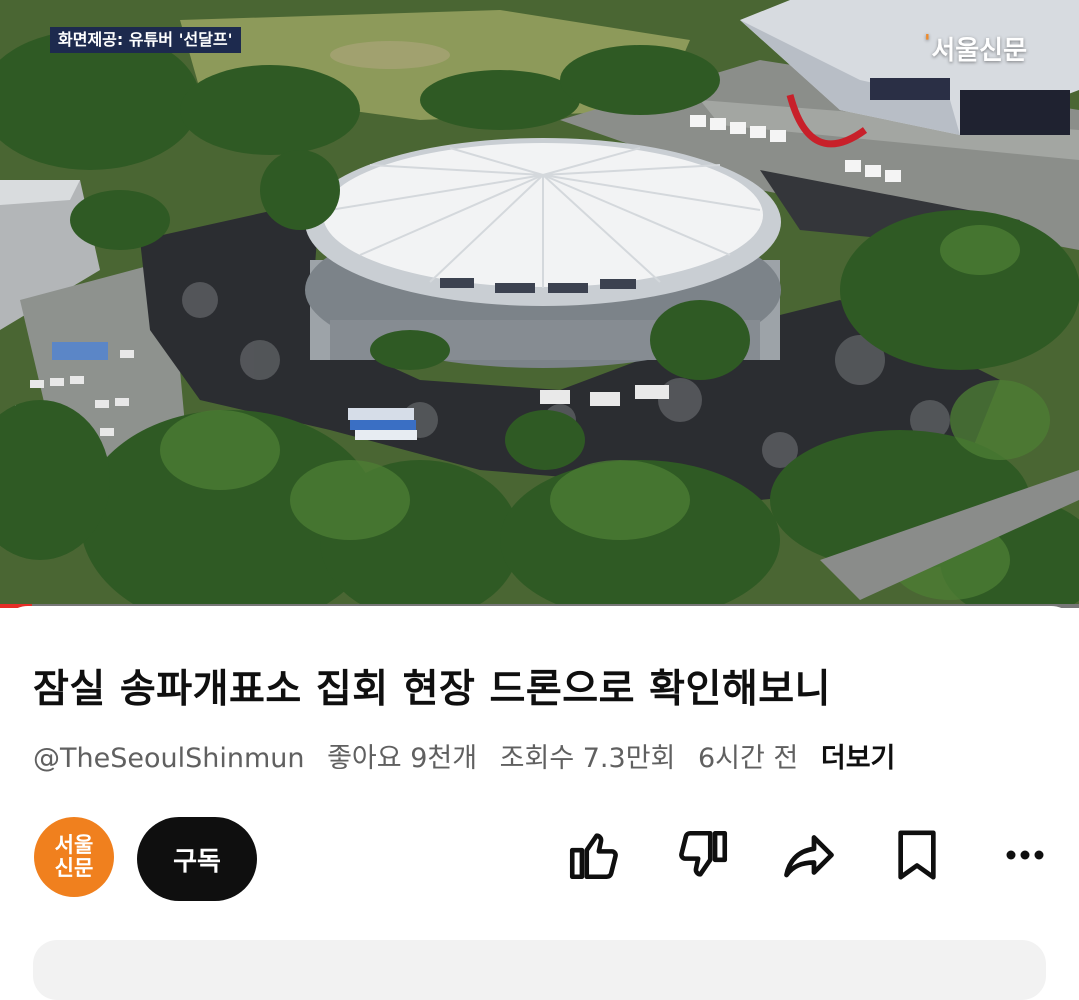  I want to click on more-options-button, so click(1025, 855).